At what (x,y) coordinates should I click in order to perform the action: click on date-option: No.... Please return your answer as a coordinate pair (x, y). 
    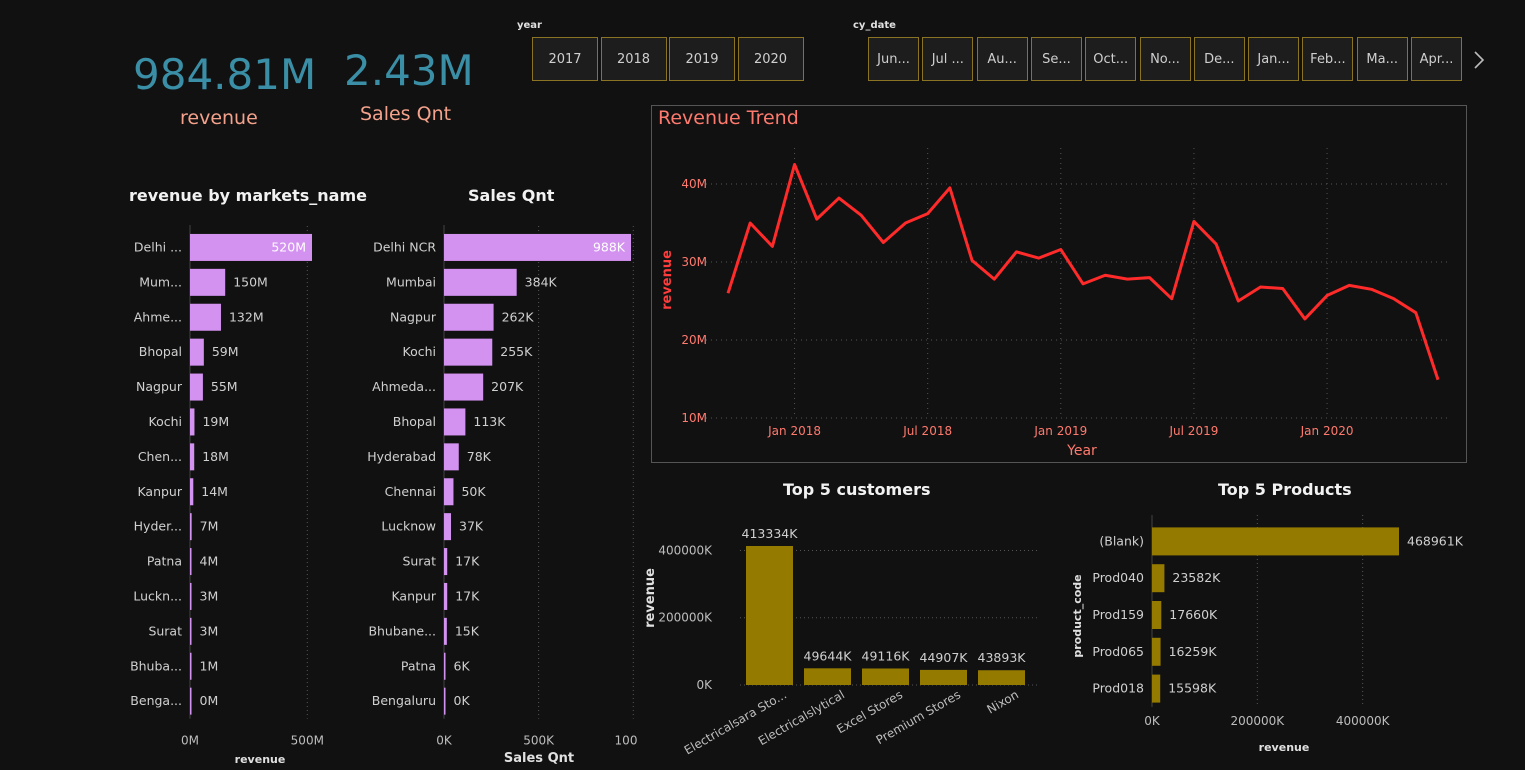
    Looking at the image, I should click on (1165, 59).